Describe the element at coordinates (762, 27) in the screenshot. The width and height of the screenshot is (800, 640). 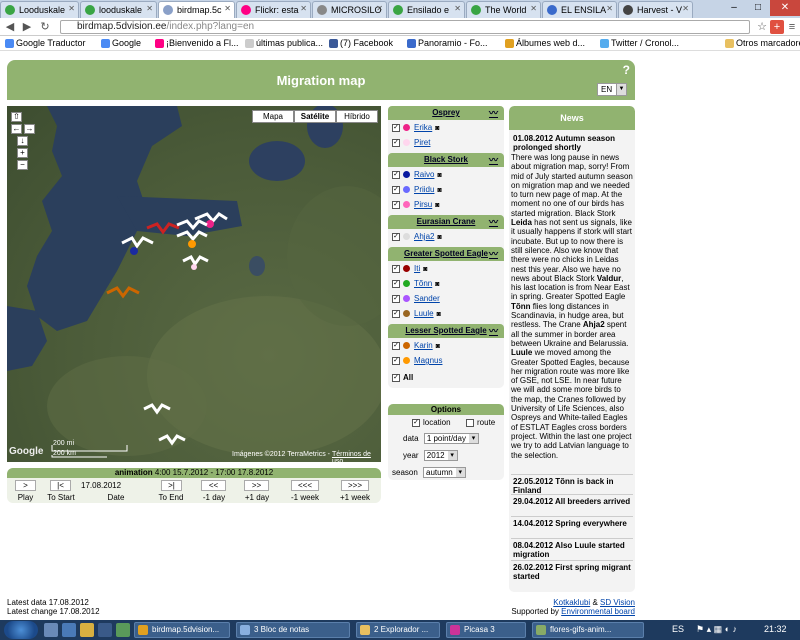
I see `star-icon: ☆` at that location.